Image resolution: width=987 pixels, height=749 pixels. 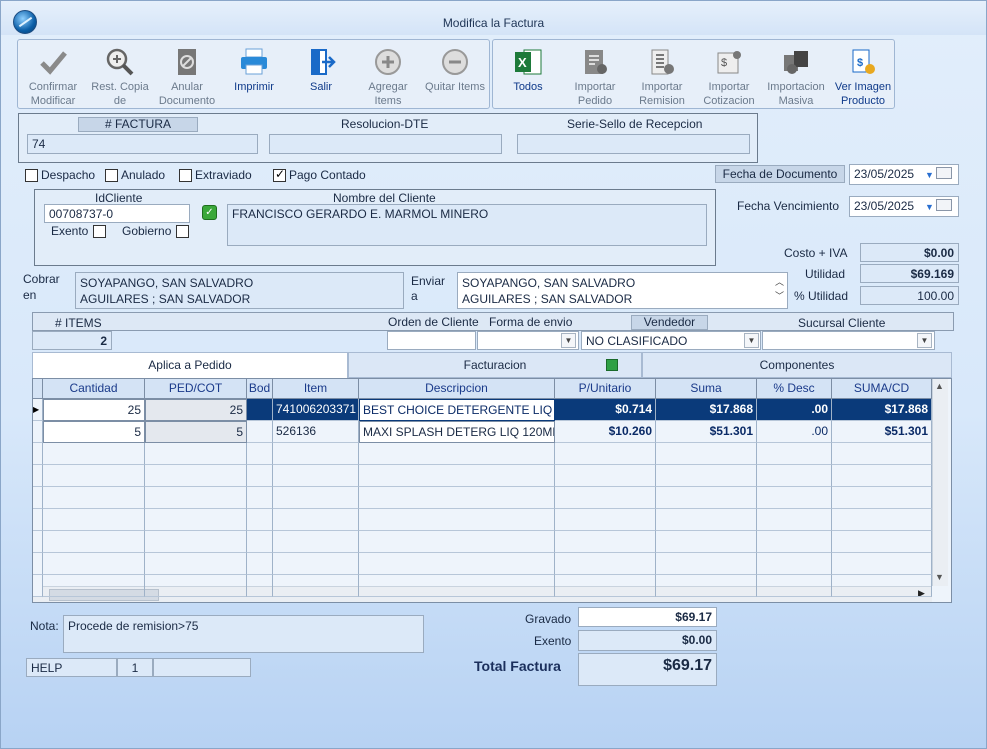 What do you see at coordinates (863, 76) in the screenshot?
I see `ver-imagen-producto-button: $ Ver Imagen Producto` at bounding box center [863, 76].